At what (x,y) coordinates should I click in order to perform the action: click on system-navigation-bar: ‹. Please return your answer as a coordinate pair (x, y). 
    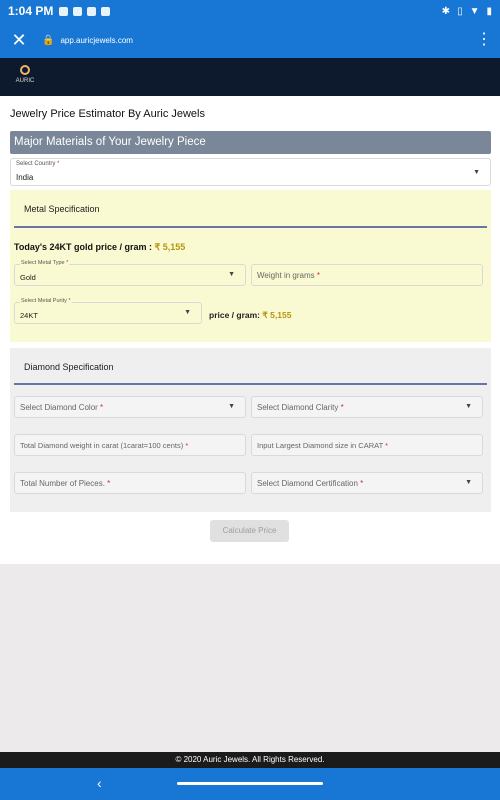
    Looking at the image, I should click on (250, 784).